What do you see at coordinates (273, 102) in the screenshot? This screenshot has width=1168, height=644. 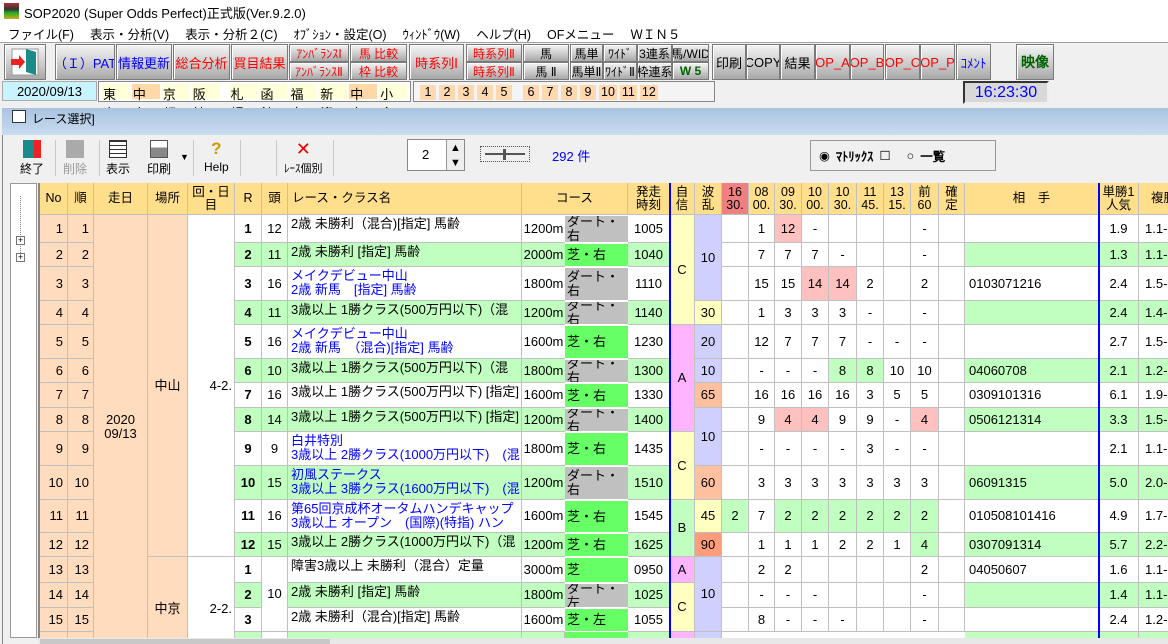 I see `venue-5: 函館` at bounding box center [273, 102].